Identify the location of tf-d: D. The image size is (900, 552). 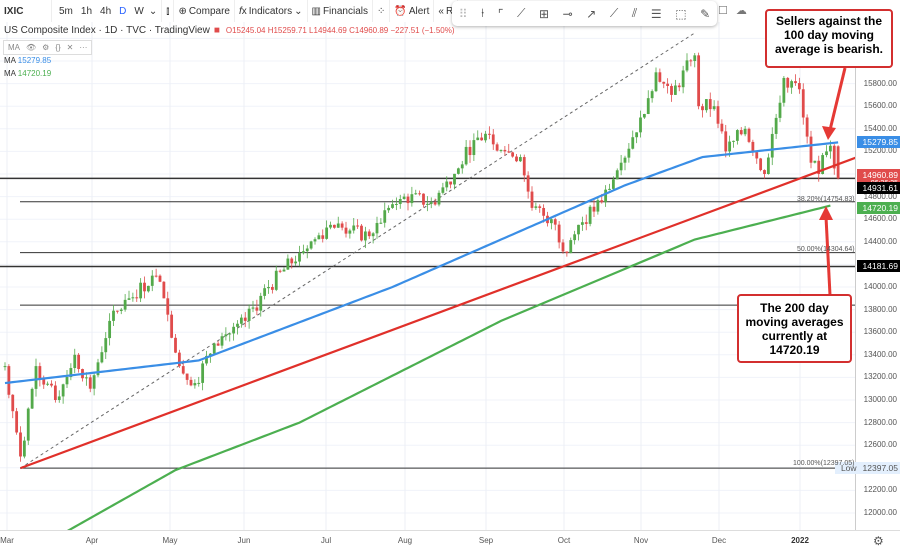
(122, 11).